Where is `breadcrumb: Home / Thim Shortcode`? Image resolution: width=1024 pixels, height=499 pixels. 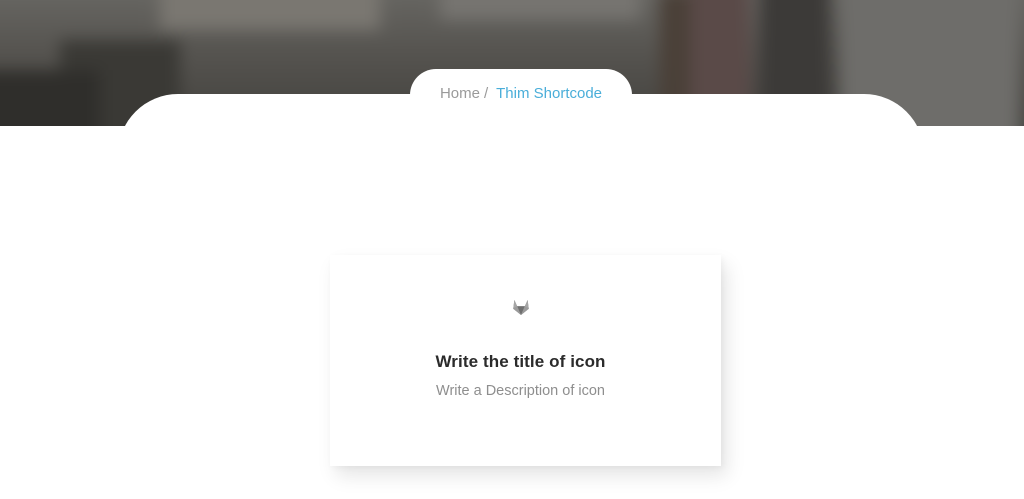
breadcrumb: Home / Thim Shortcode is located at coordinates (521, 94).